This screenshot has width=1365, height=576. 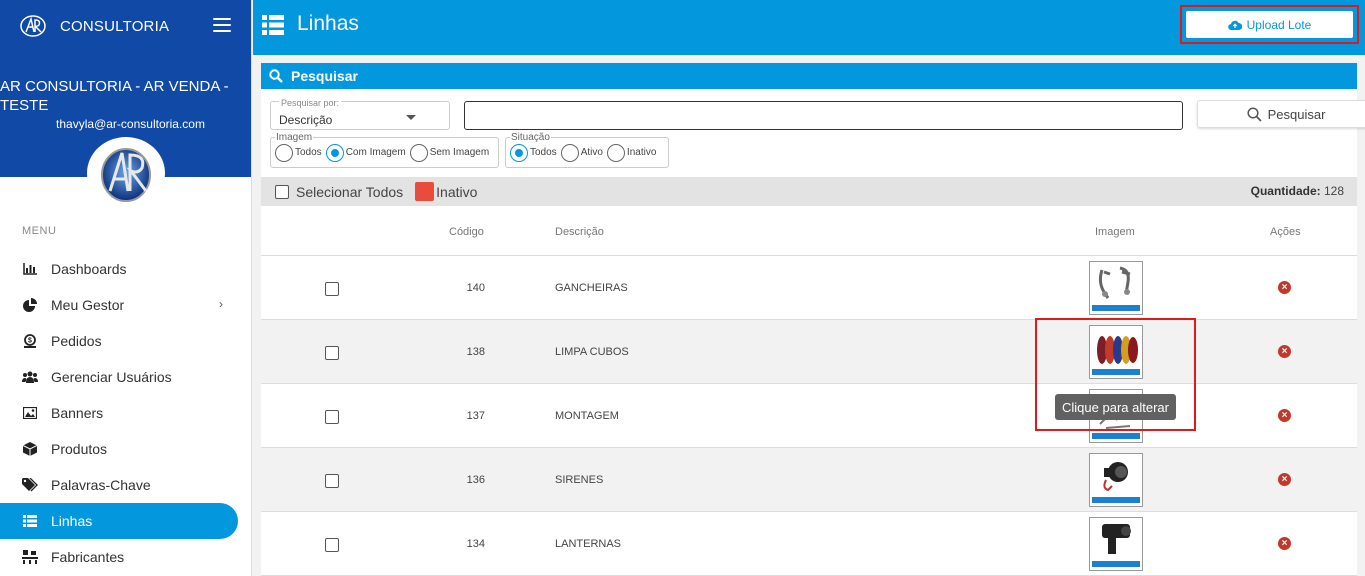 I want to click on status-filter-legend: Situação, so click(x=530, y=137).